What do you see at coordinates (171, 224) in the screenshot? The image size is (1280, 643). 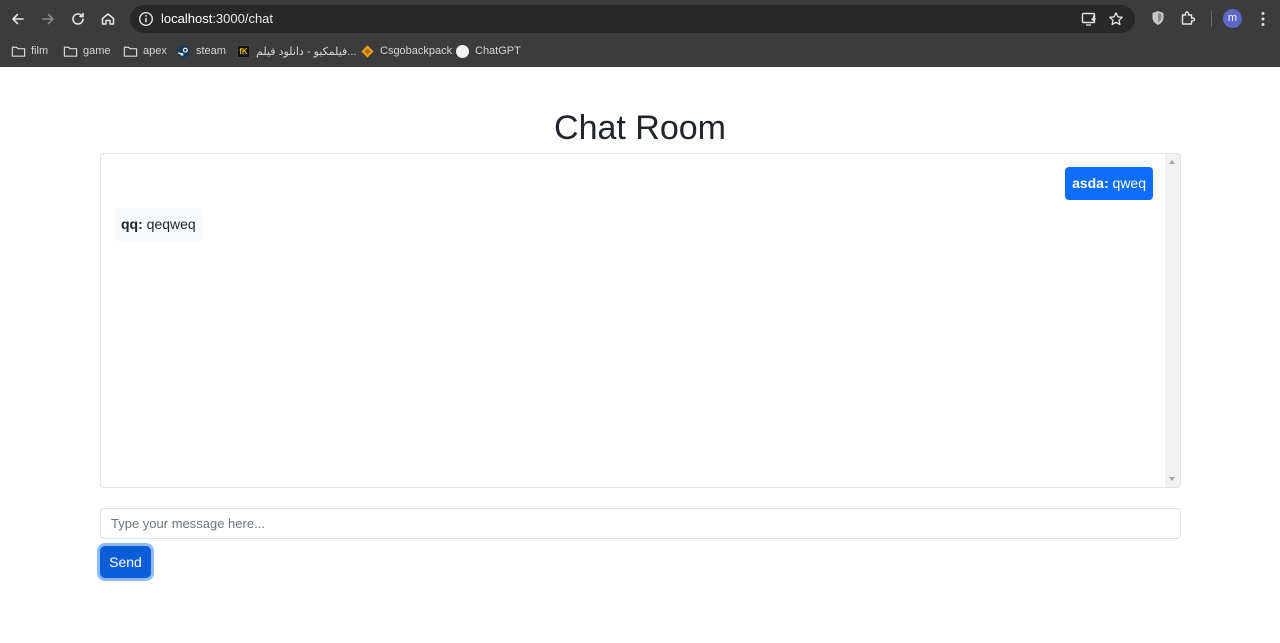 I see `message-text: qeqweq` at bounding box center [171, 224].